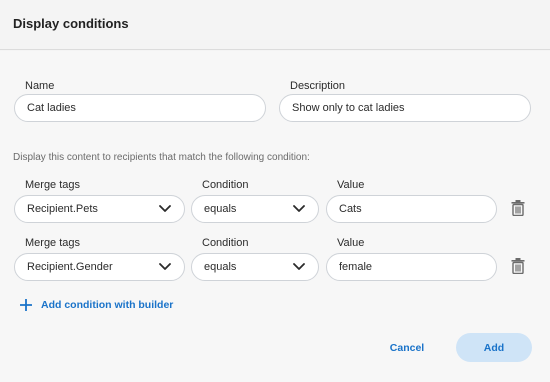 This screenshot has width=550, height=382. Describe the element at coordinates (107, 305) in the screenshot. I see `add-condition-label: Add condition with builder` at that location.